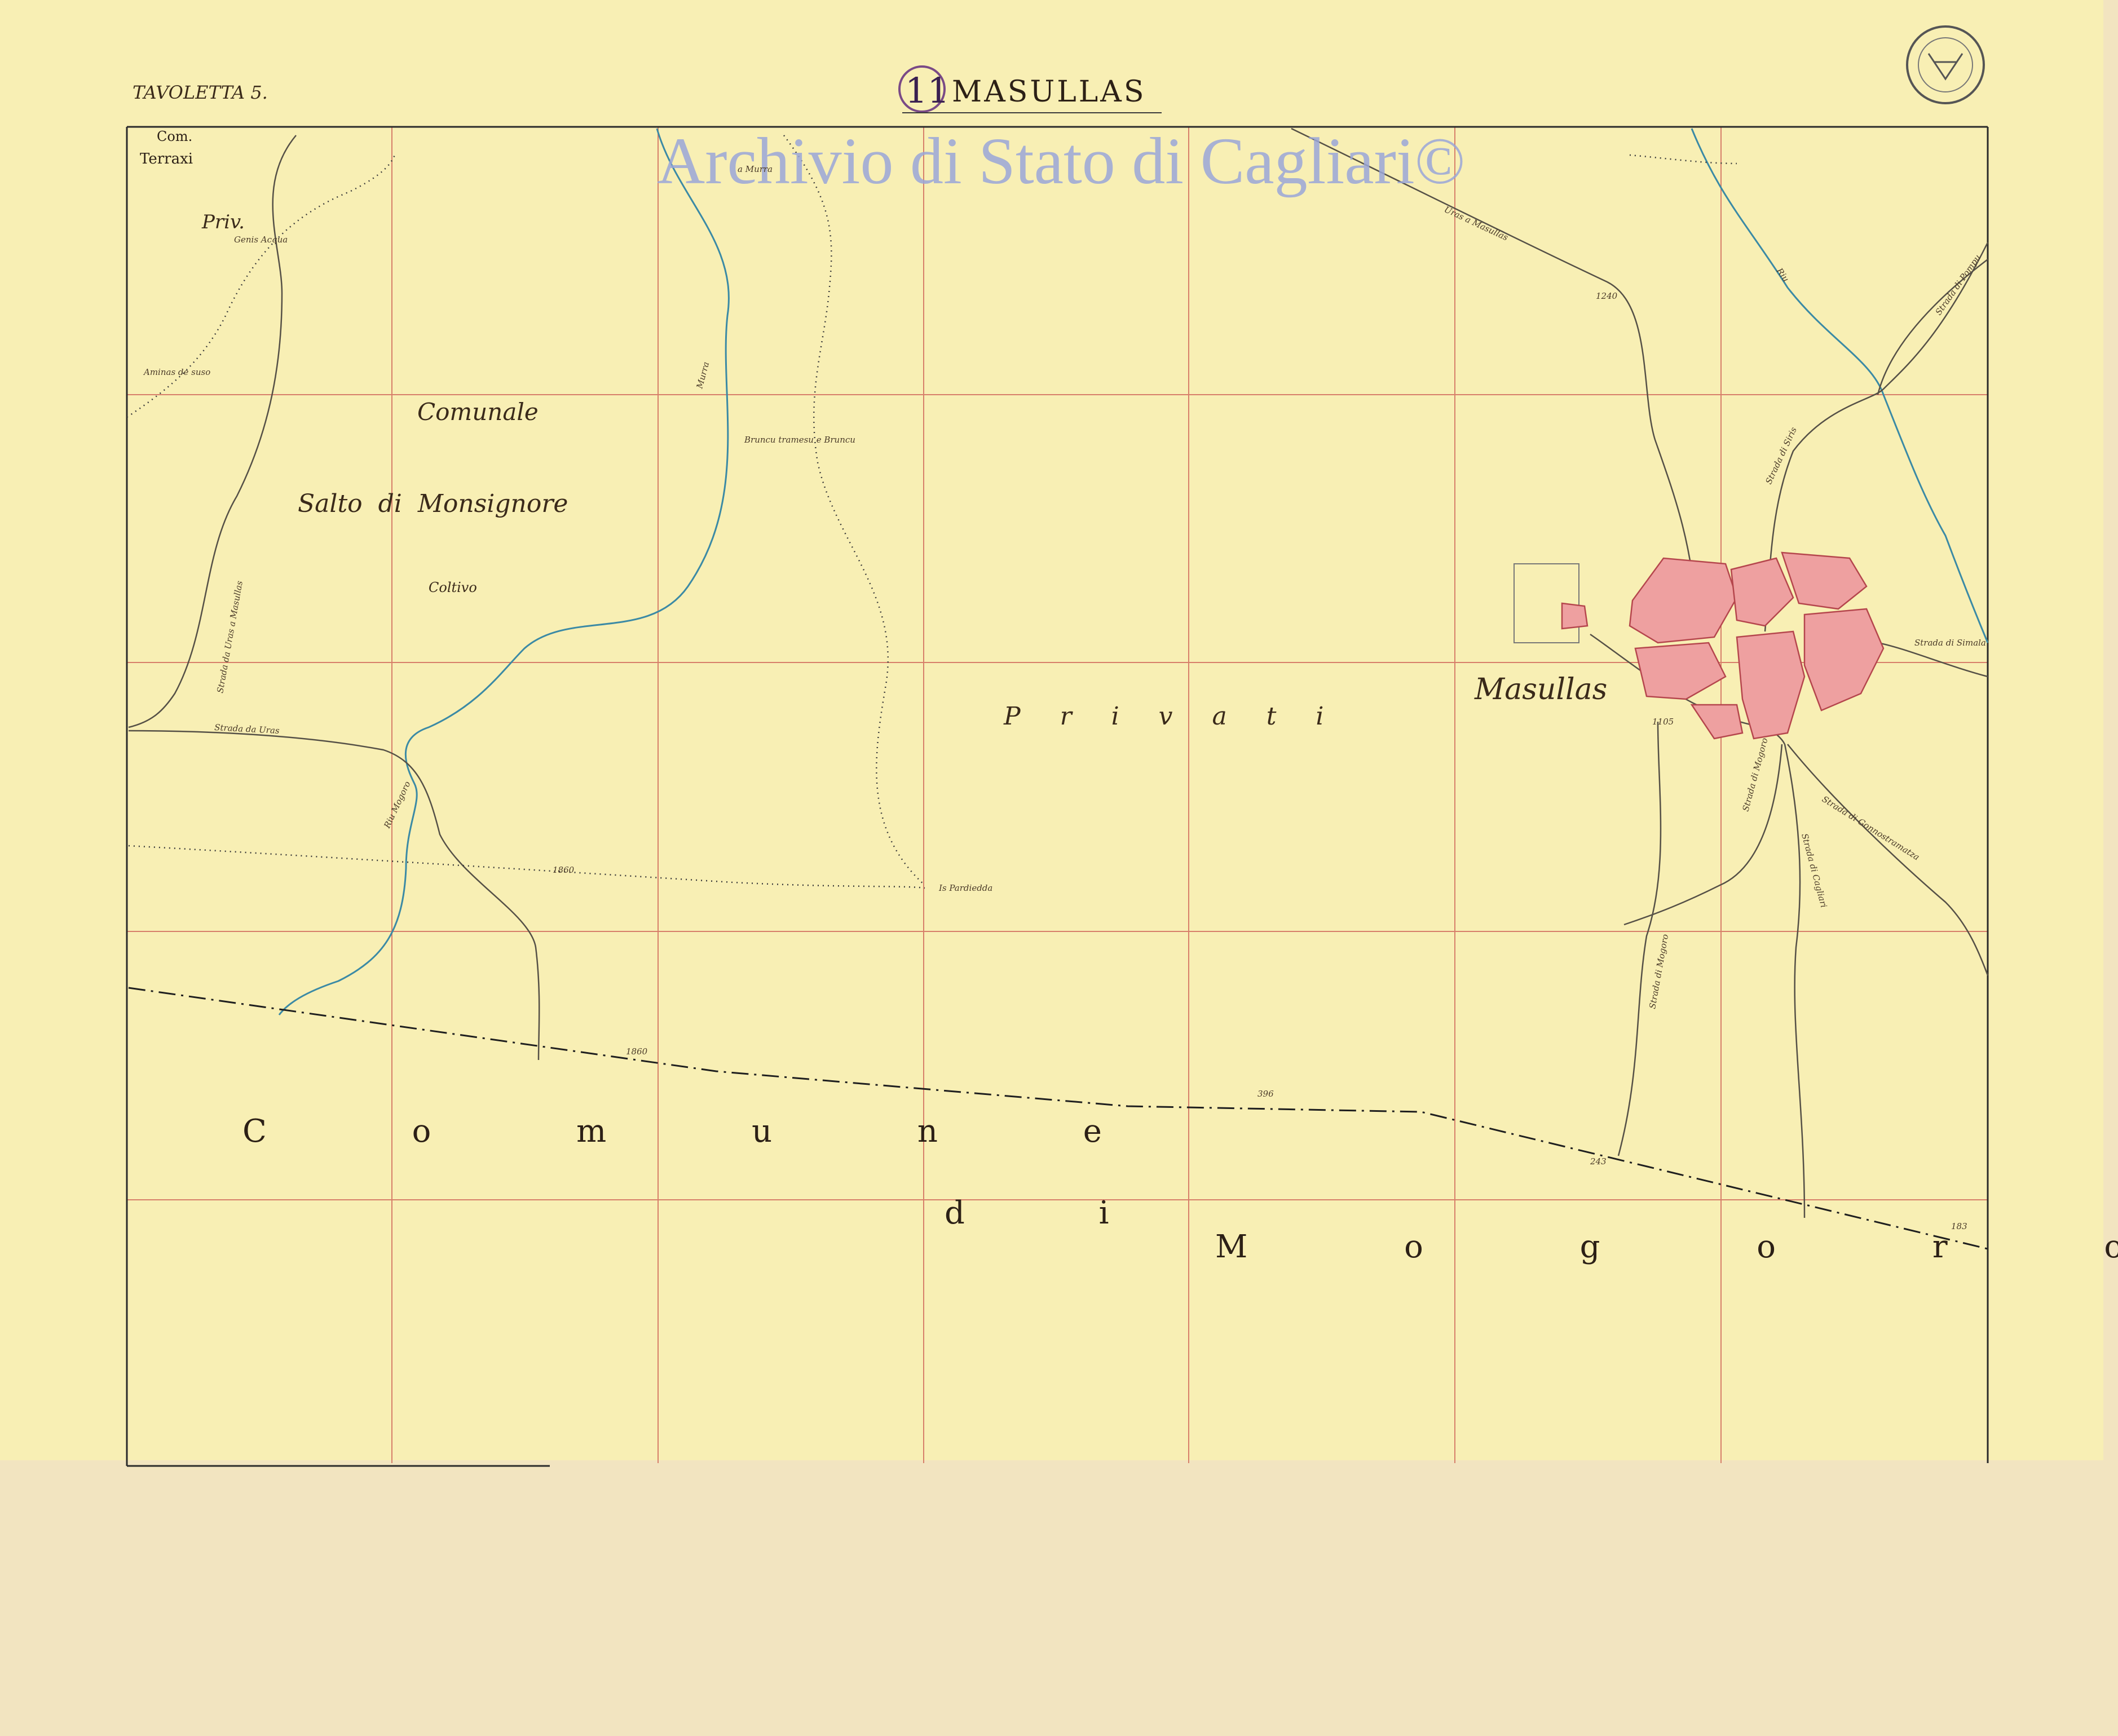 The image size is (2118, 1736). I want to click on elevation-243: 243, so click(1598, 1161).